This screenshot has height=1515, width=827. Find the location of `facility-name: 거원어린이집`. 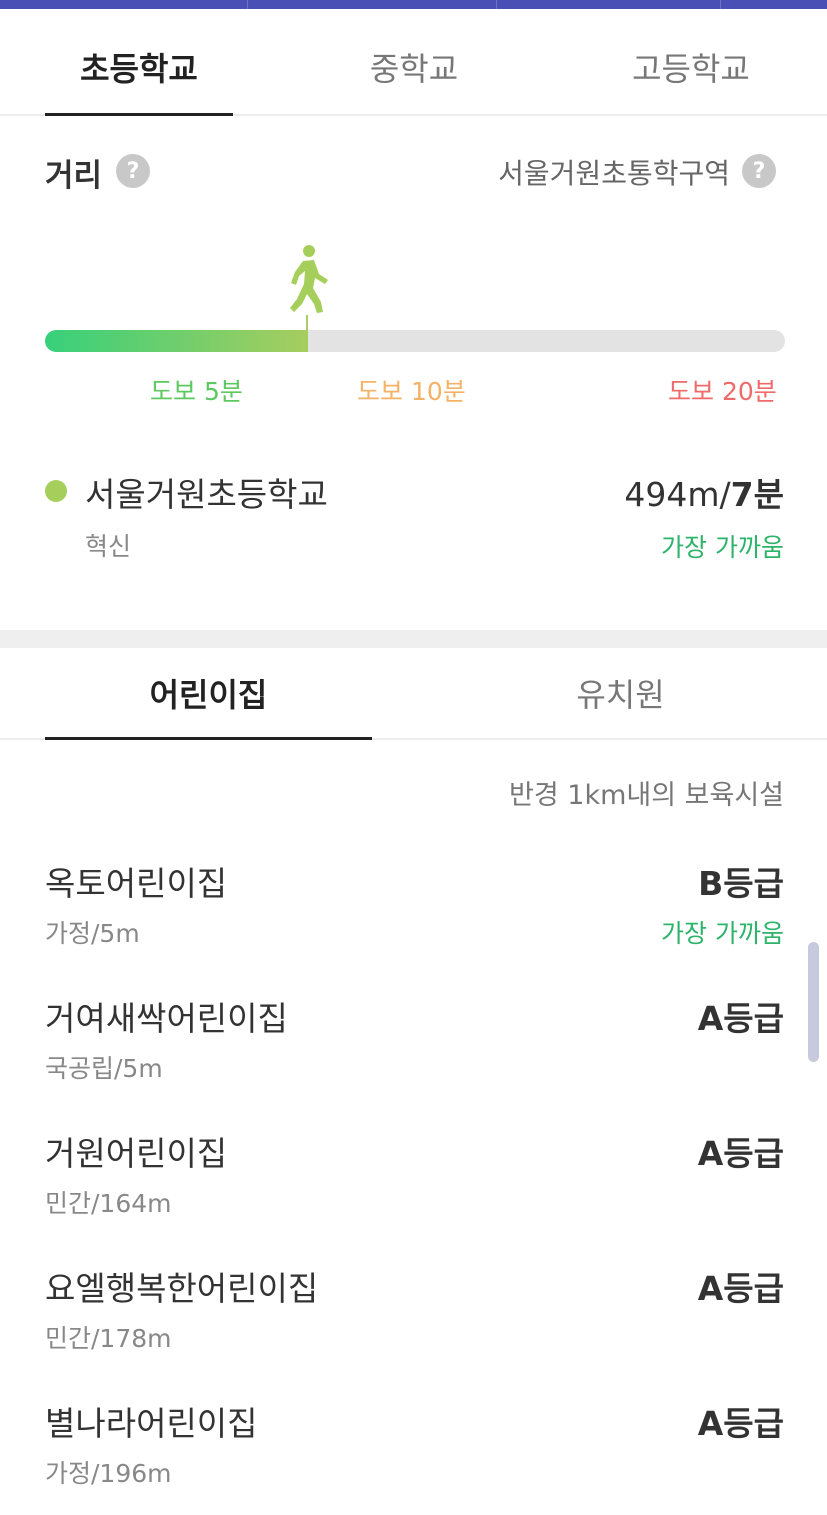

facility-name: 거원어린이집 is located at coordinates (136, 1153).